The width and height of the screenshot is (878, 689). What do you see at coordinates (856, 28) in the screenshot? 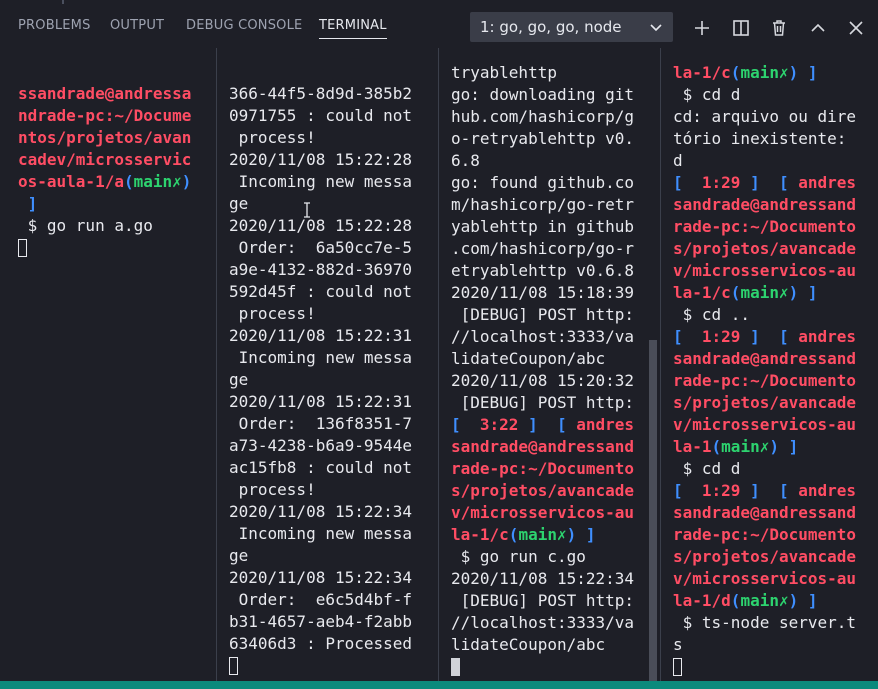
I see `close-icon` at bounding box center [856, 28].